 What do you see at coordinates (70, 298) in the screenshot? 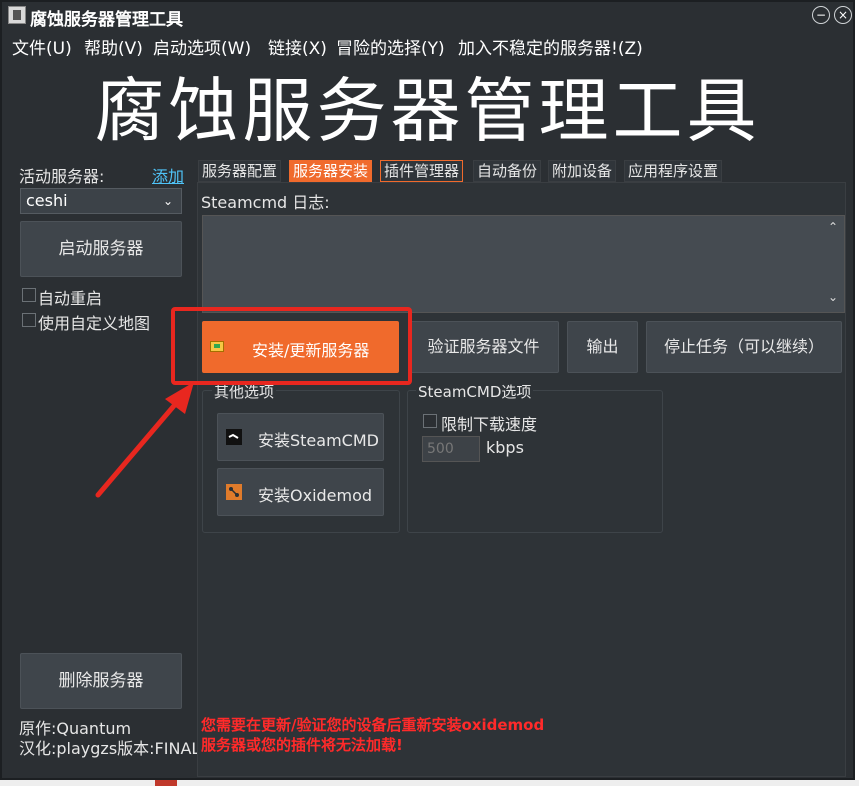
I see `auto-restart-label: 自动重启` at bounding box center [70, 298].